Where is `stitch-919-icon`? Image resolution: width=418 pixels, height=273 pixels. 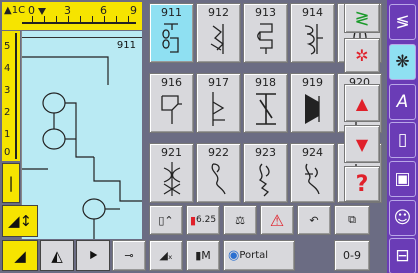 stitch-919-icon is located at coordinates (312, 109).